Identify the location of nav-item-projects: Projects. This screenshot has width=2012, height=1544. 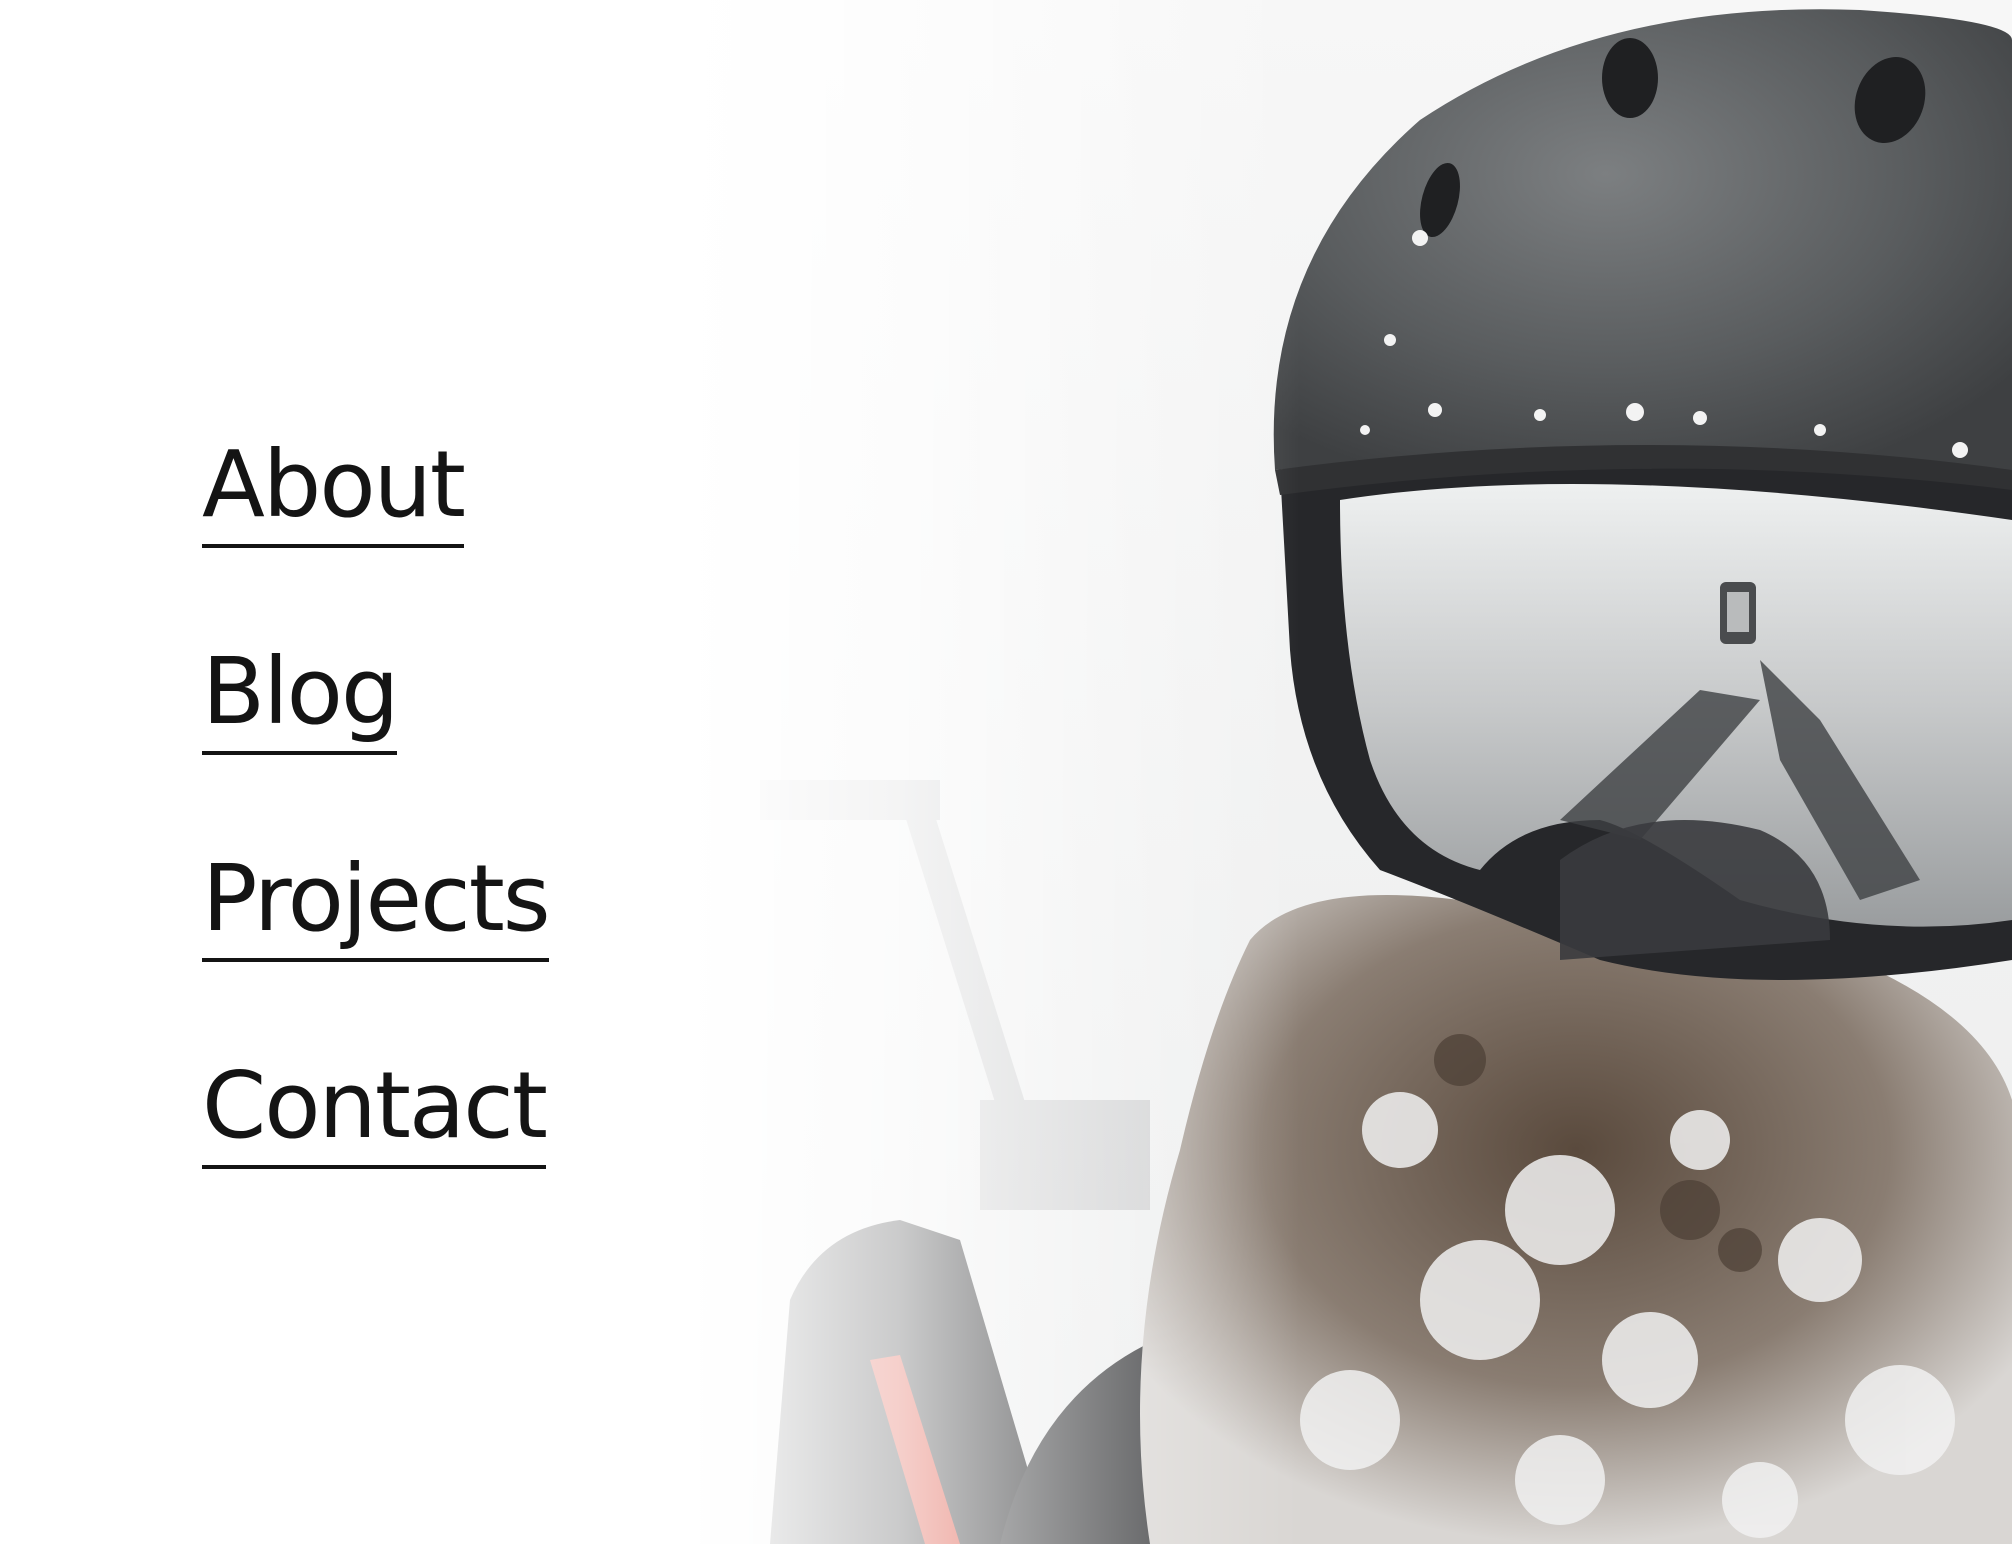
(376, 947).